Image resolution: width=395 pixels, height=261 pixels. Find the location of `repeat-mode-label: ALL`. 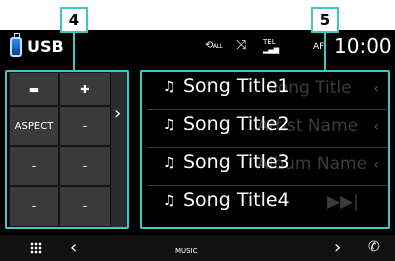

repeat-mode-label: ALL is located at coordinates (217, 46).